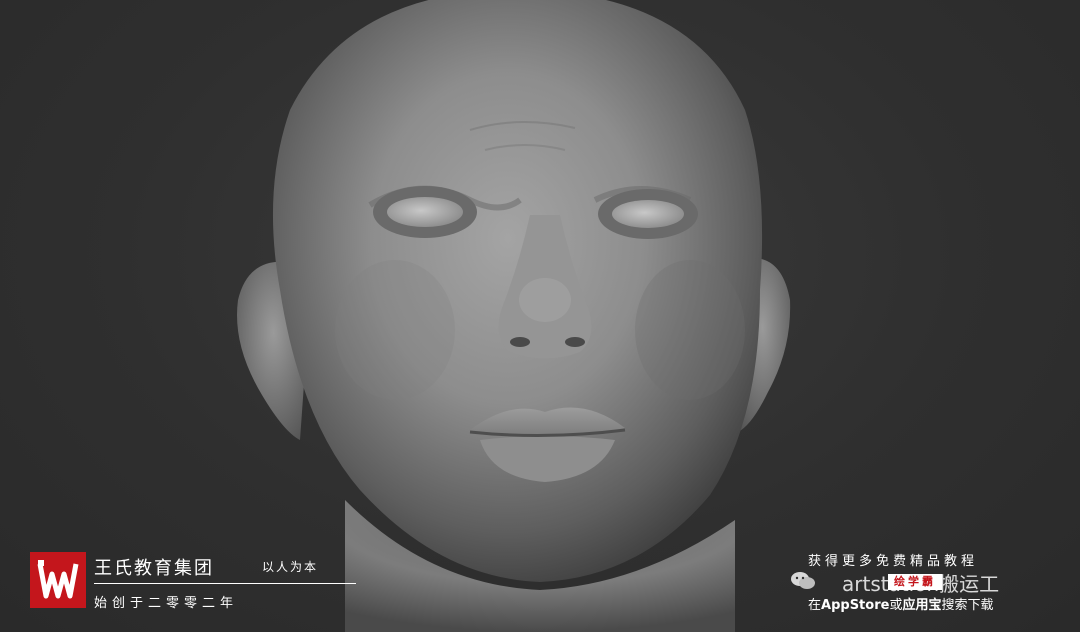  What do you see at coordinates (575, 342) in the screenshot?
I see `right-nostril` at bounding box center [575, 342].